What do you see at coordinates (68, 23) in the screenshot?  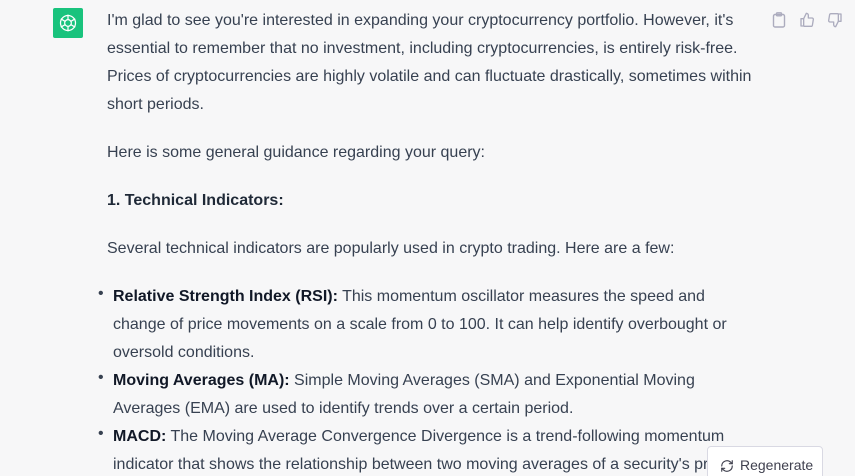 I see `openai-logo-icon` at bounding box center [68, 23].